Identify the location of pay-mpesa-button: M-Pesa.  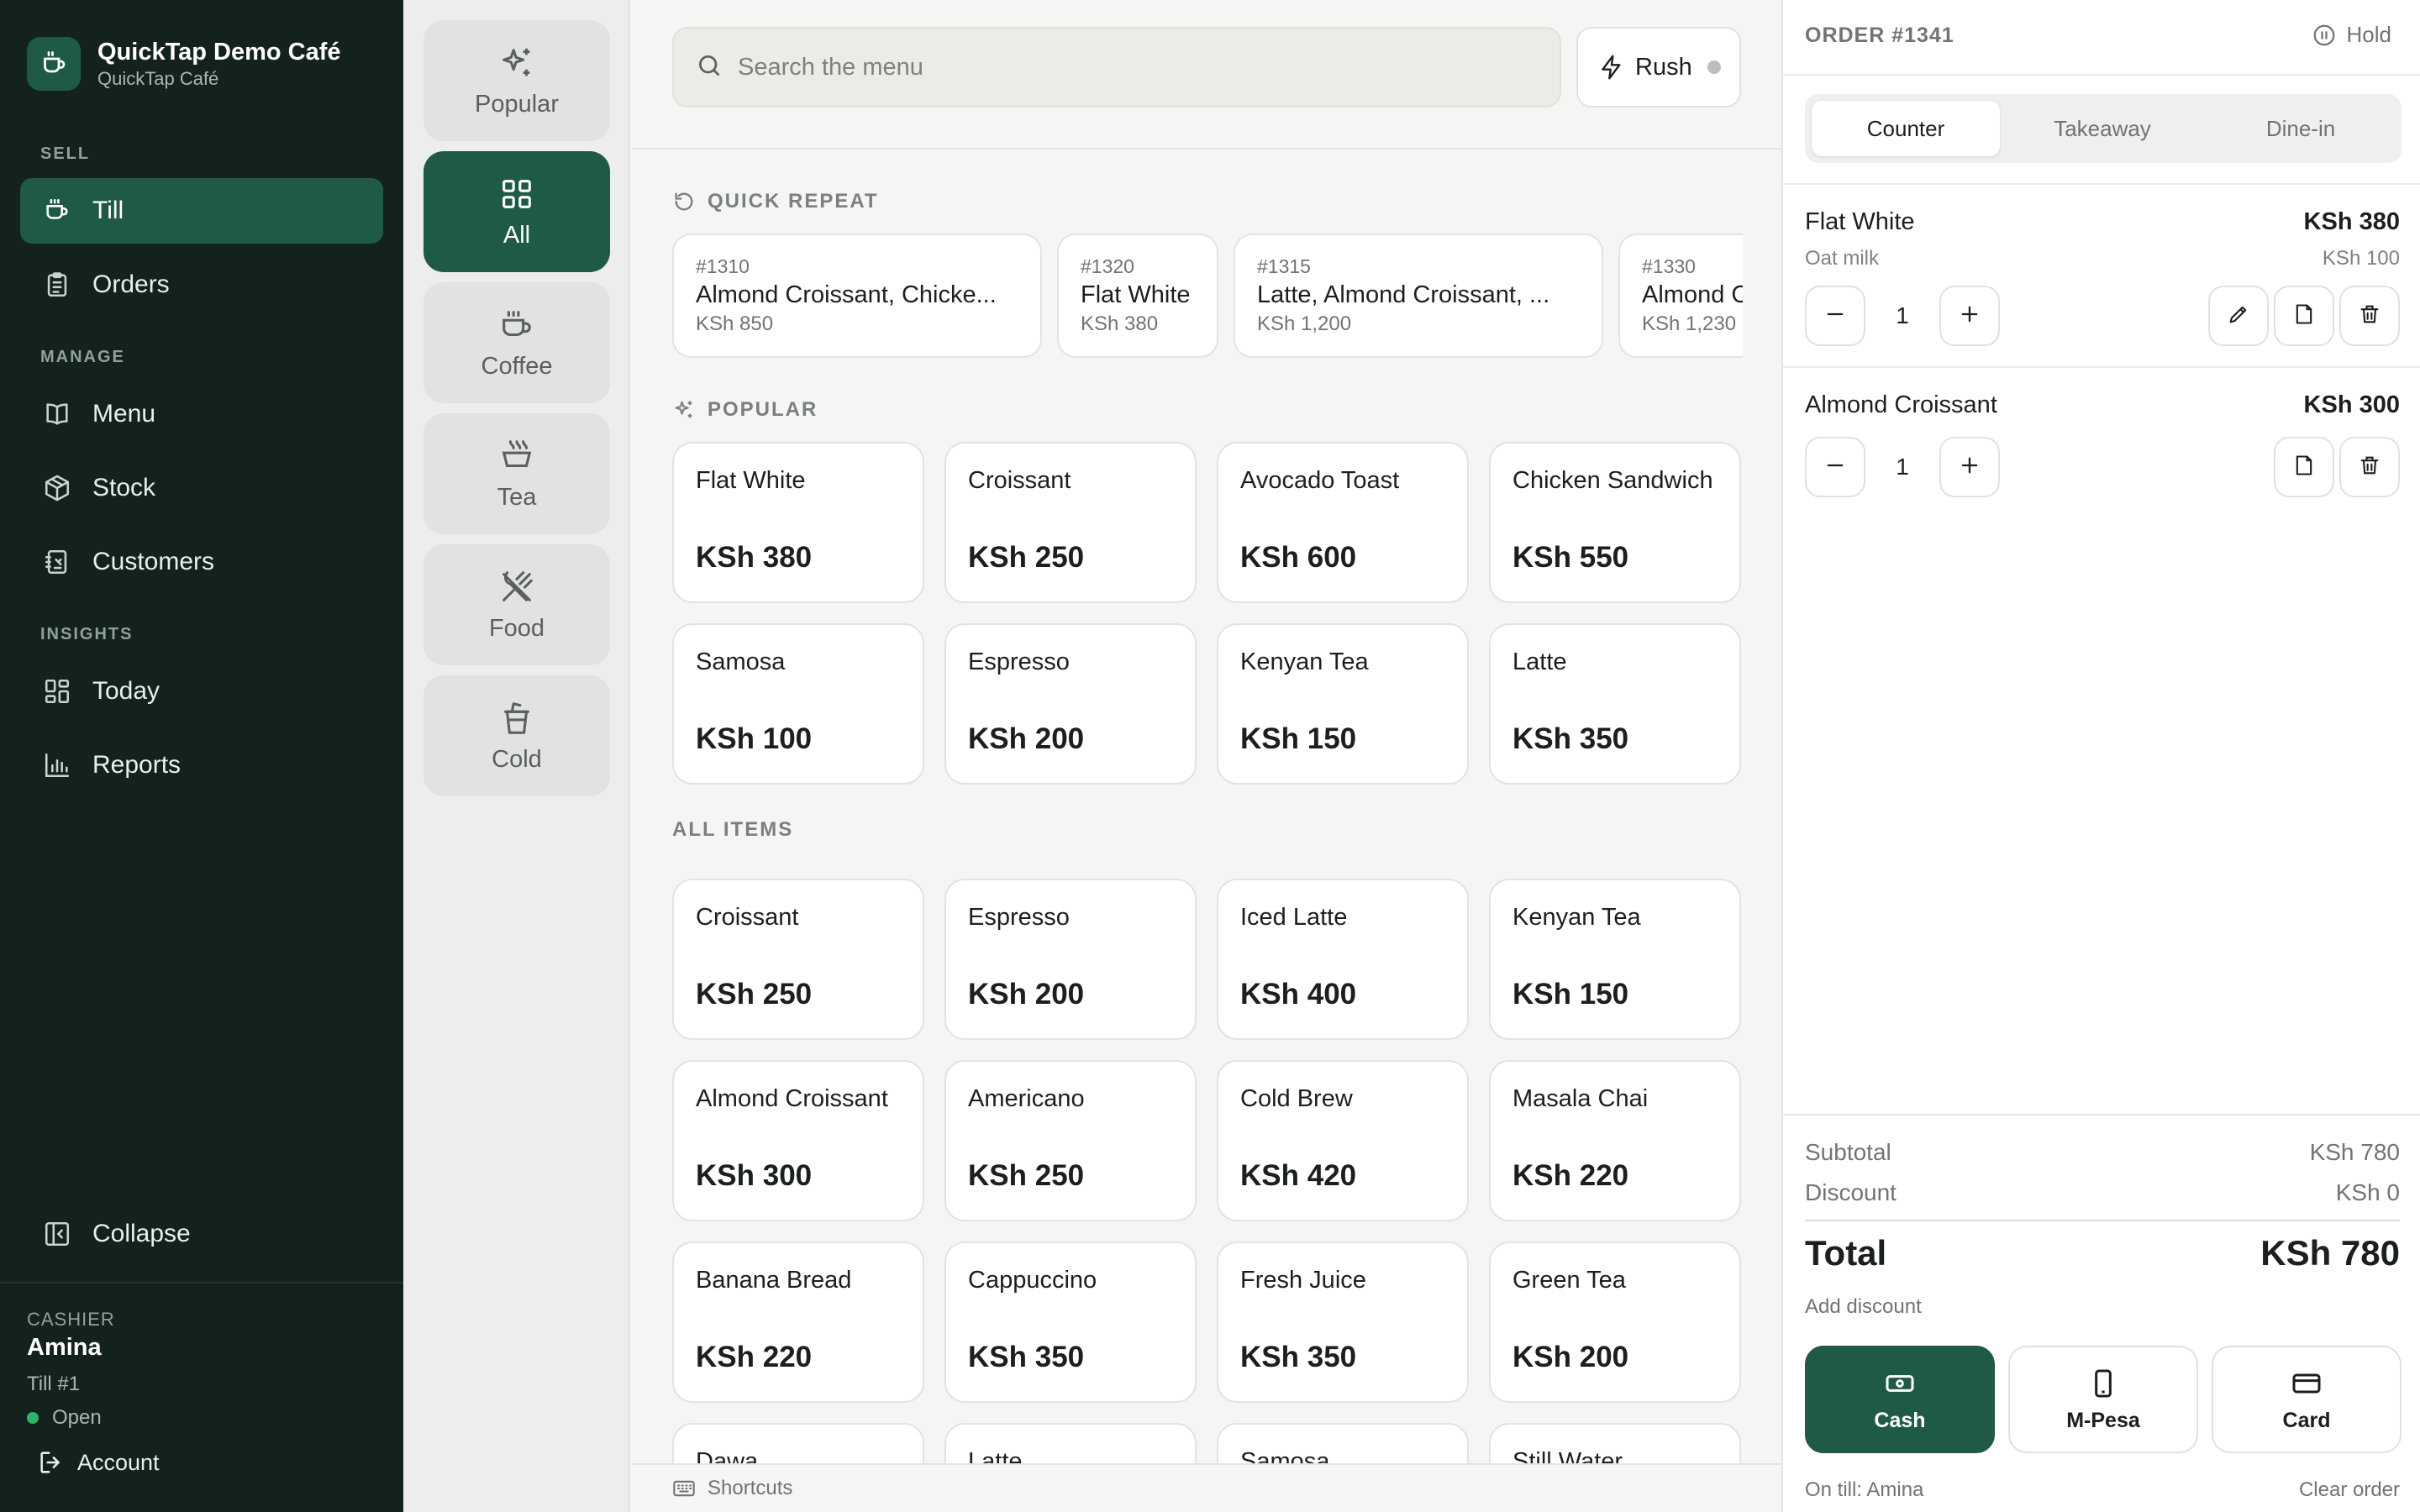
(2103, 1399).